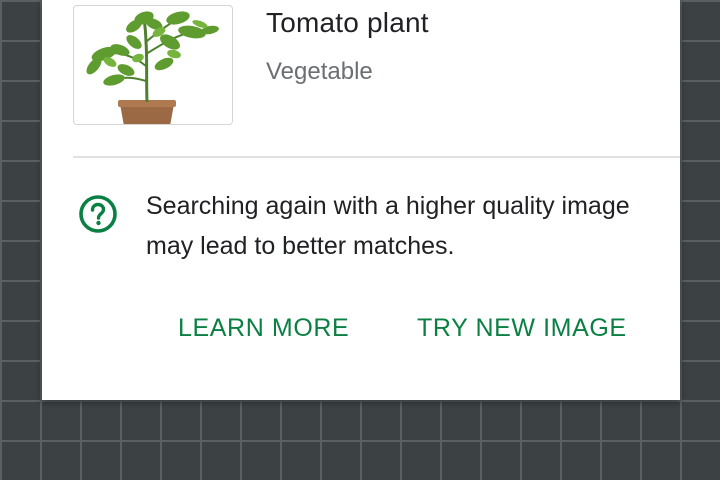  I want to click on result-title: Tomato plant, so click(347, 22).